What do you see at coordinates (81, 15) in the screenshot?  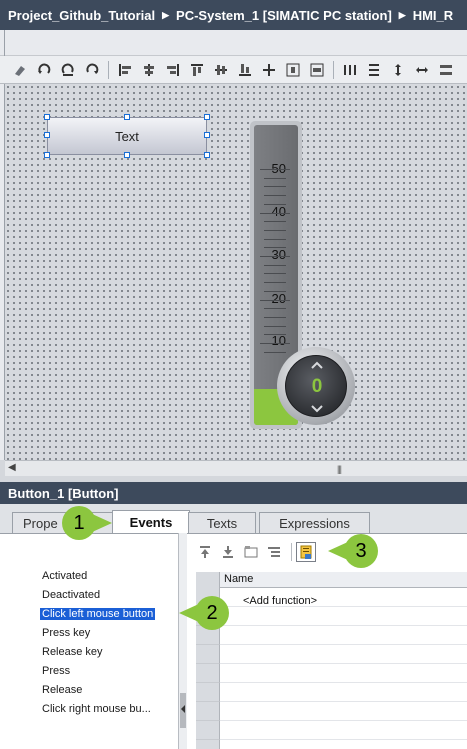 I see `breadcrumb-item-project: Project_Github_Tutorial` at bounding box center [81, 15].